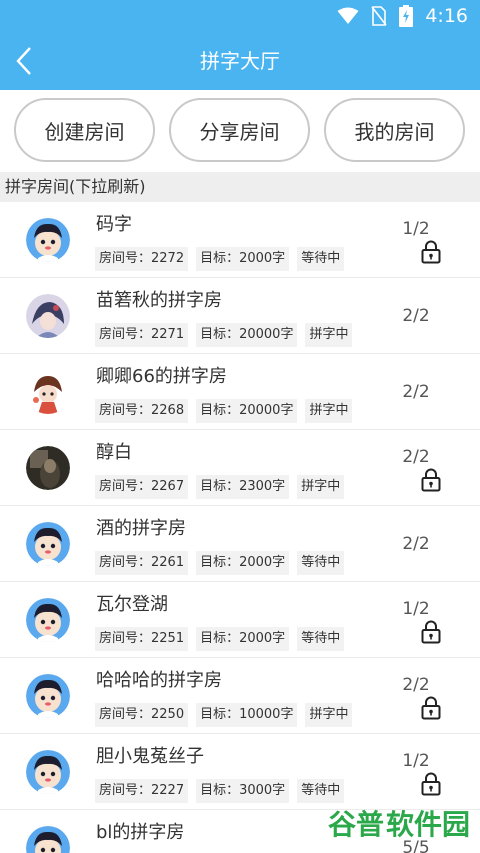  I want to click on room-row: 胆小鬼菟丝子 房间号：2227 目标：3000字 等待中 1/2, so click(240, 772).